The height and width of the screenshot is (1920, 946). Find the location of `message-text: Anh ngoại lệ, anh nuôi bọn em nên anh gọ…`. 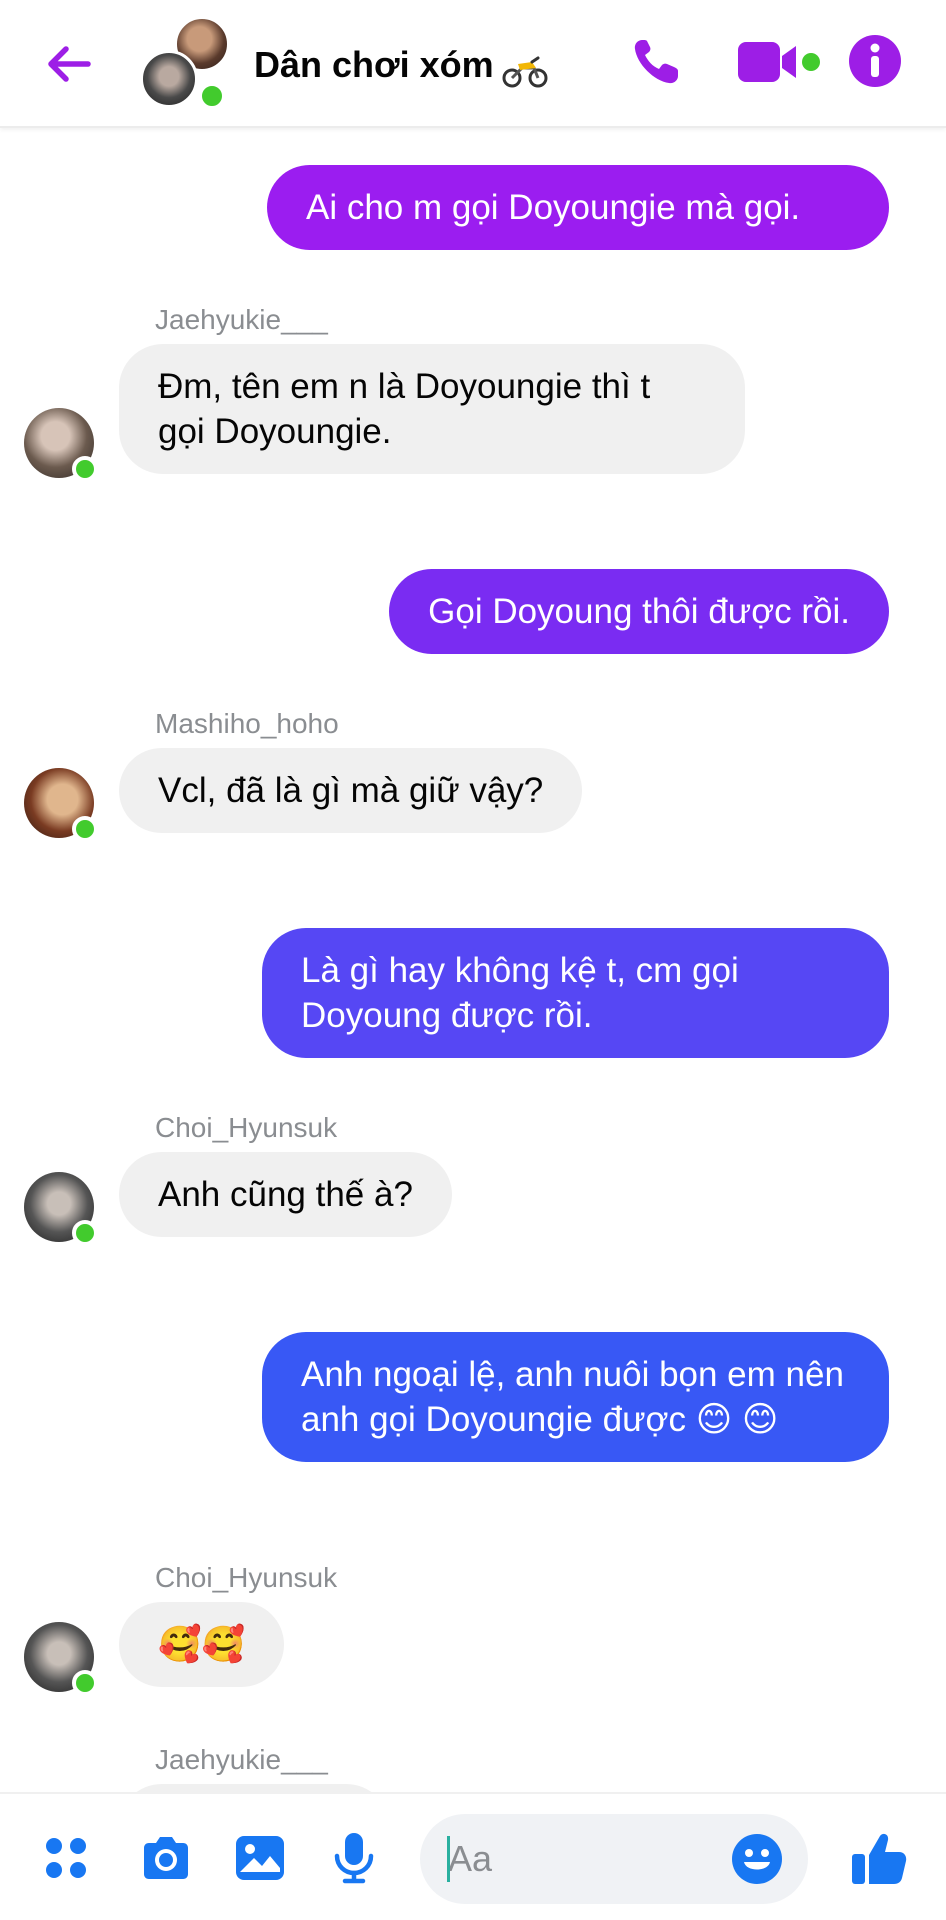

message-text: Anh ngoại lệ, anh nuôi bọn em nên anh gọ… is located at coordinates (572, 1397).